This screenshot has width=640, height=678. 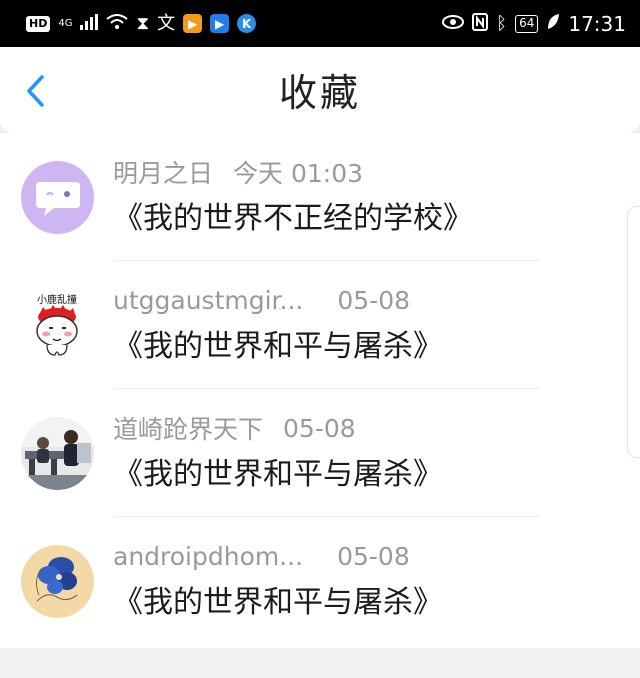 I want to click on item-meta: androipdhom... 05-08, so click(x=261, y=556).